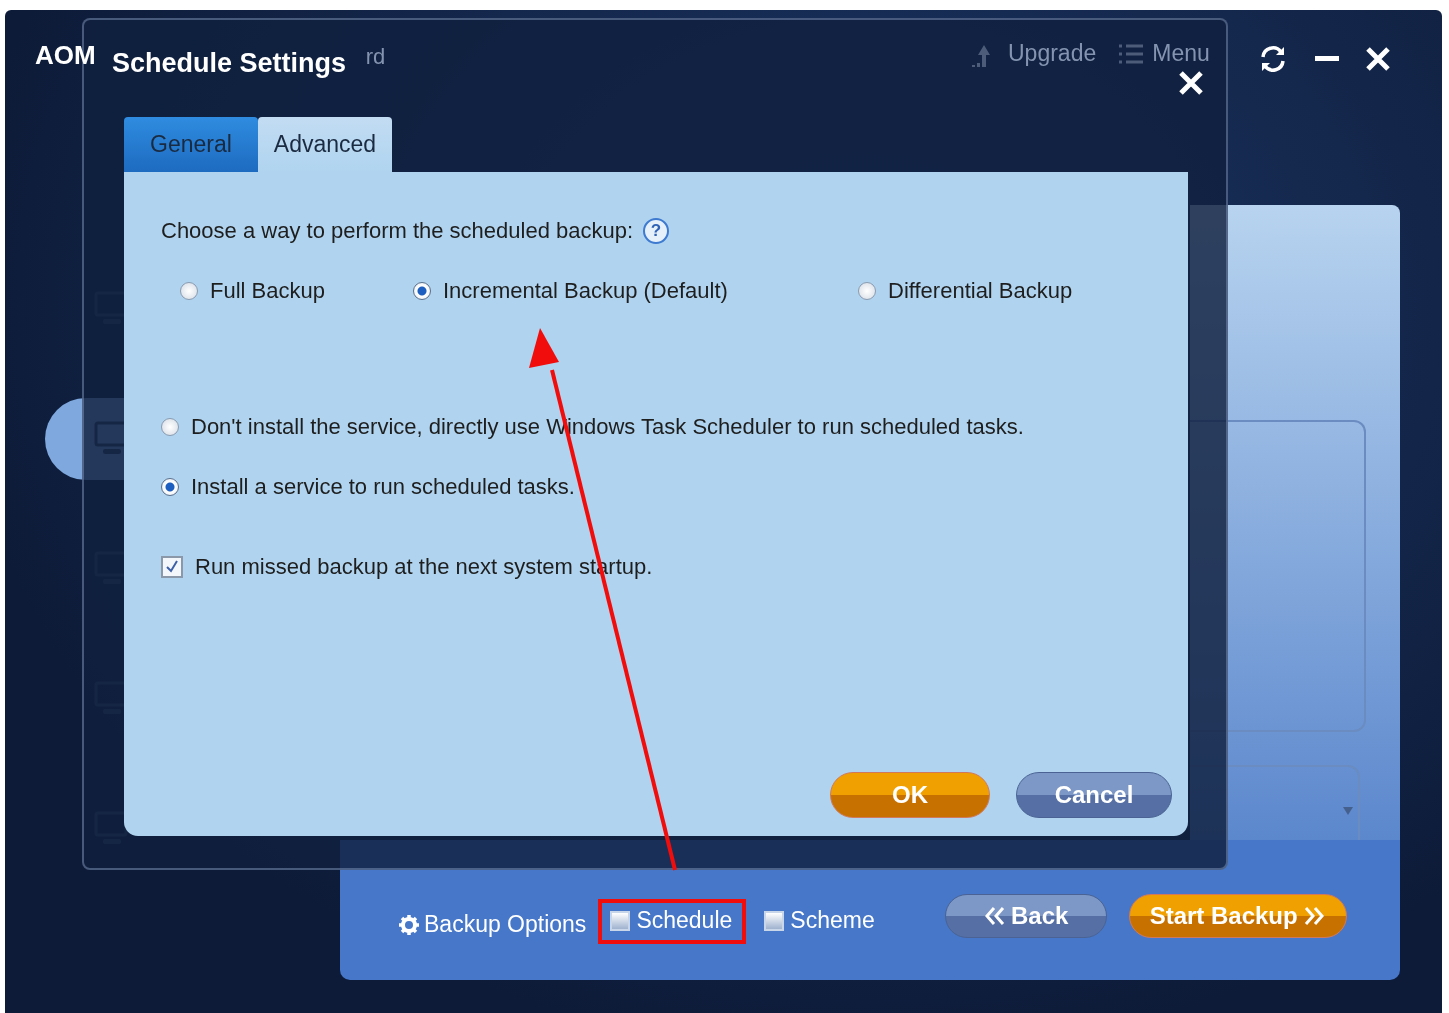  Describe the element at coordinates (684, 920) in the screenshot. I see `checkbox-label: Schedule` at that location.